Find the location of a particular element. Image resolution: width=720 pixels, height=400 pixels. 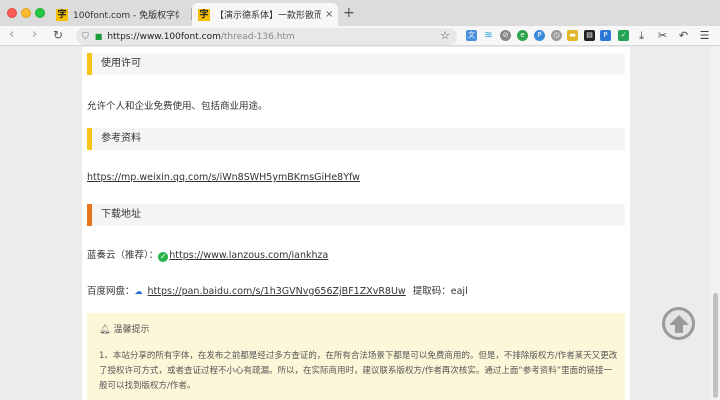

download-heading: 下载地址 is located at coordinates (356, 215).